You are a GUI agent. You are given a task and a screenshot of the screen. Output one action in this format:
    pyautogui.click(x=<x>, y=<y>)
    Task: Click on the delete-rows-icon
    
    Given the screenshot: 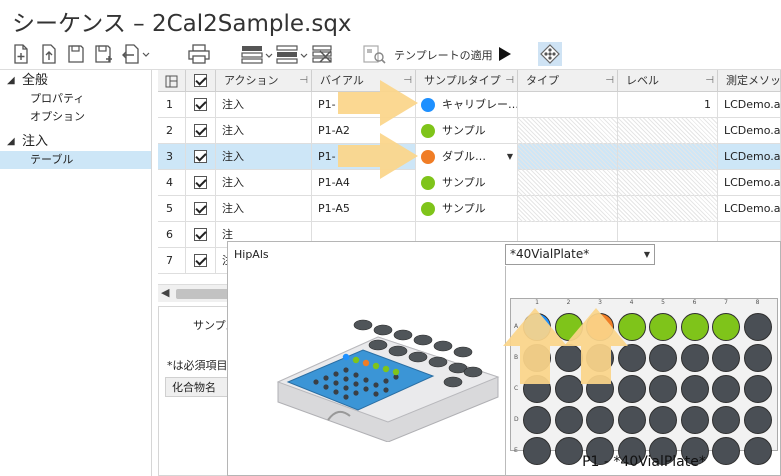 What is the action you would take?
    pyautogui.click(x=323, y=54)
    